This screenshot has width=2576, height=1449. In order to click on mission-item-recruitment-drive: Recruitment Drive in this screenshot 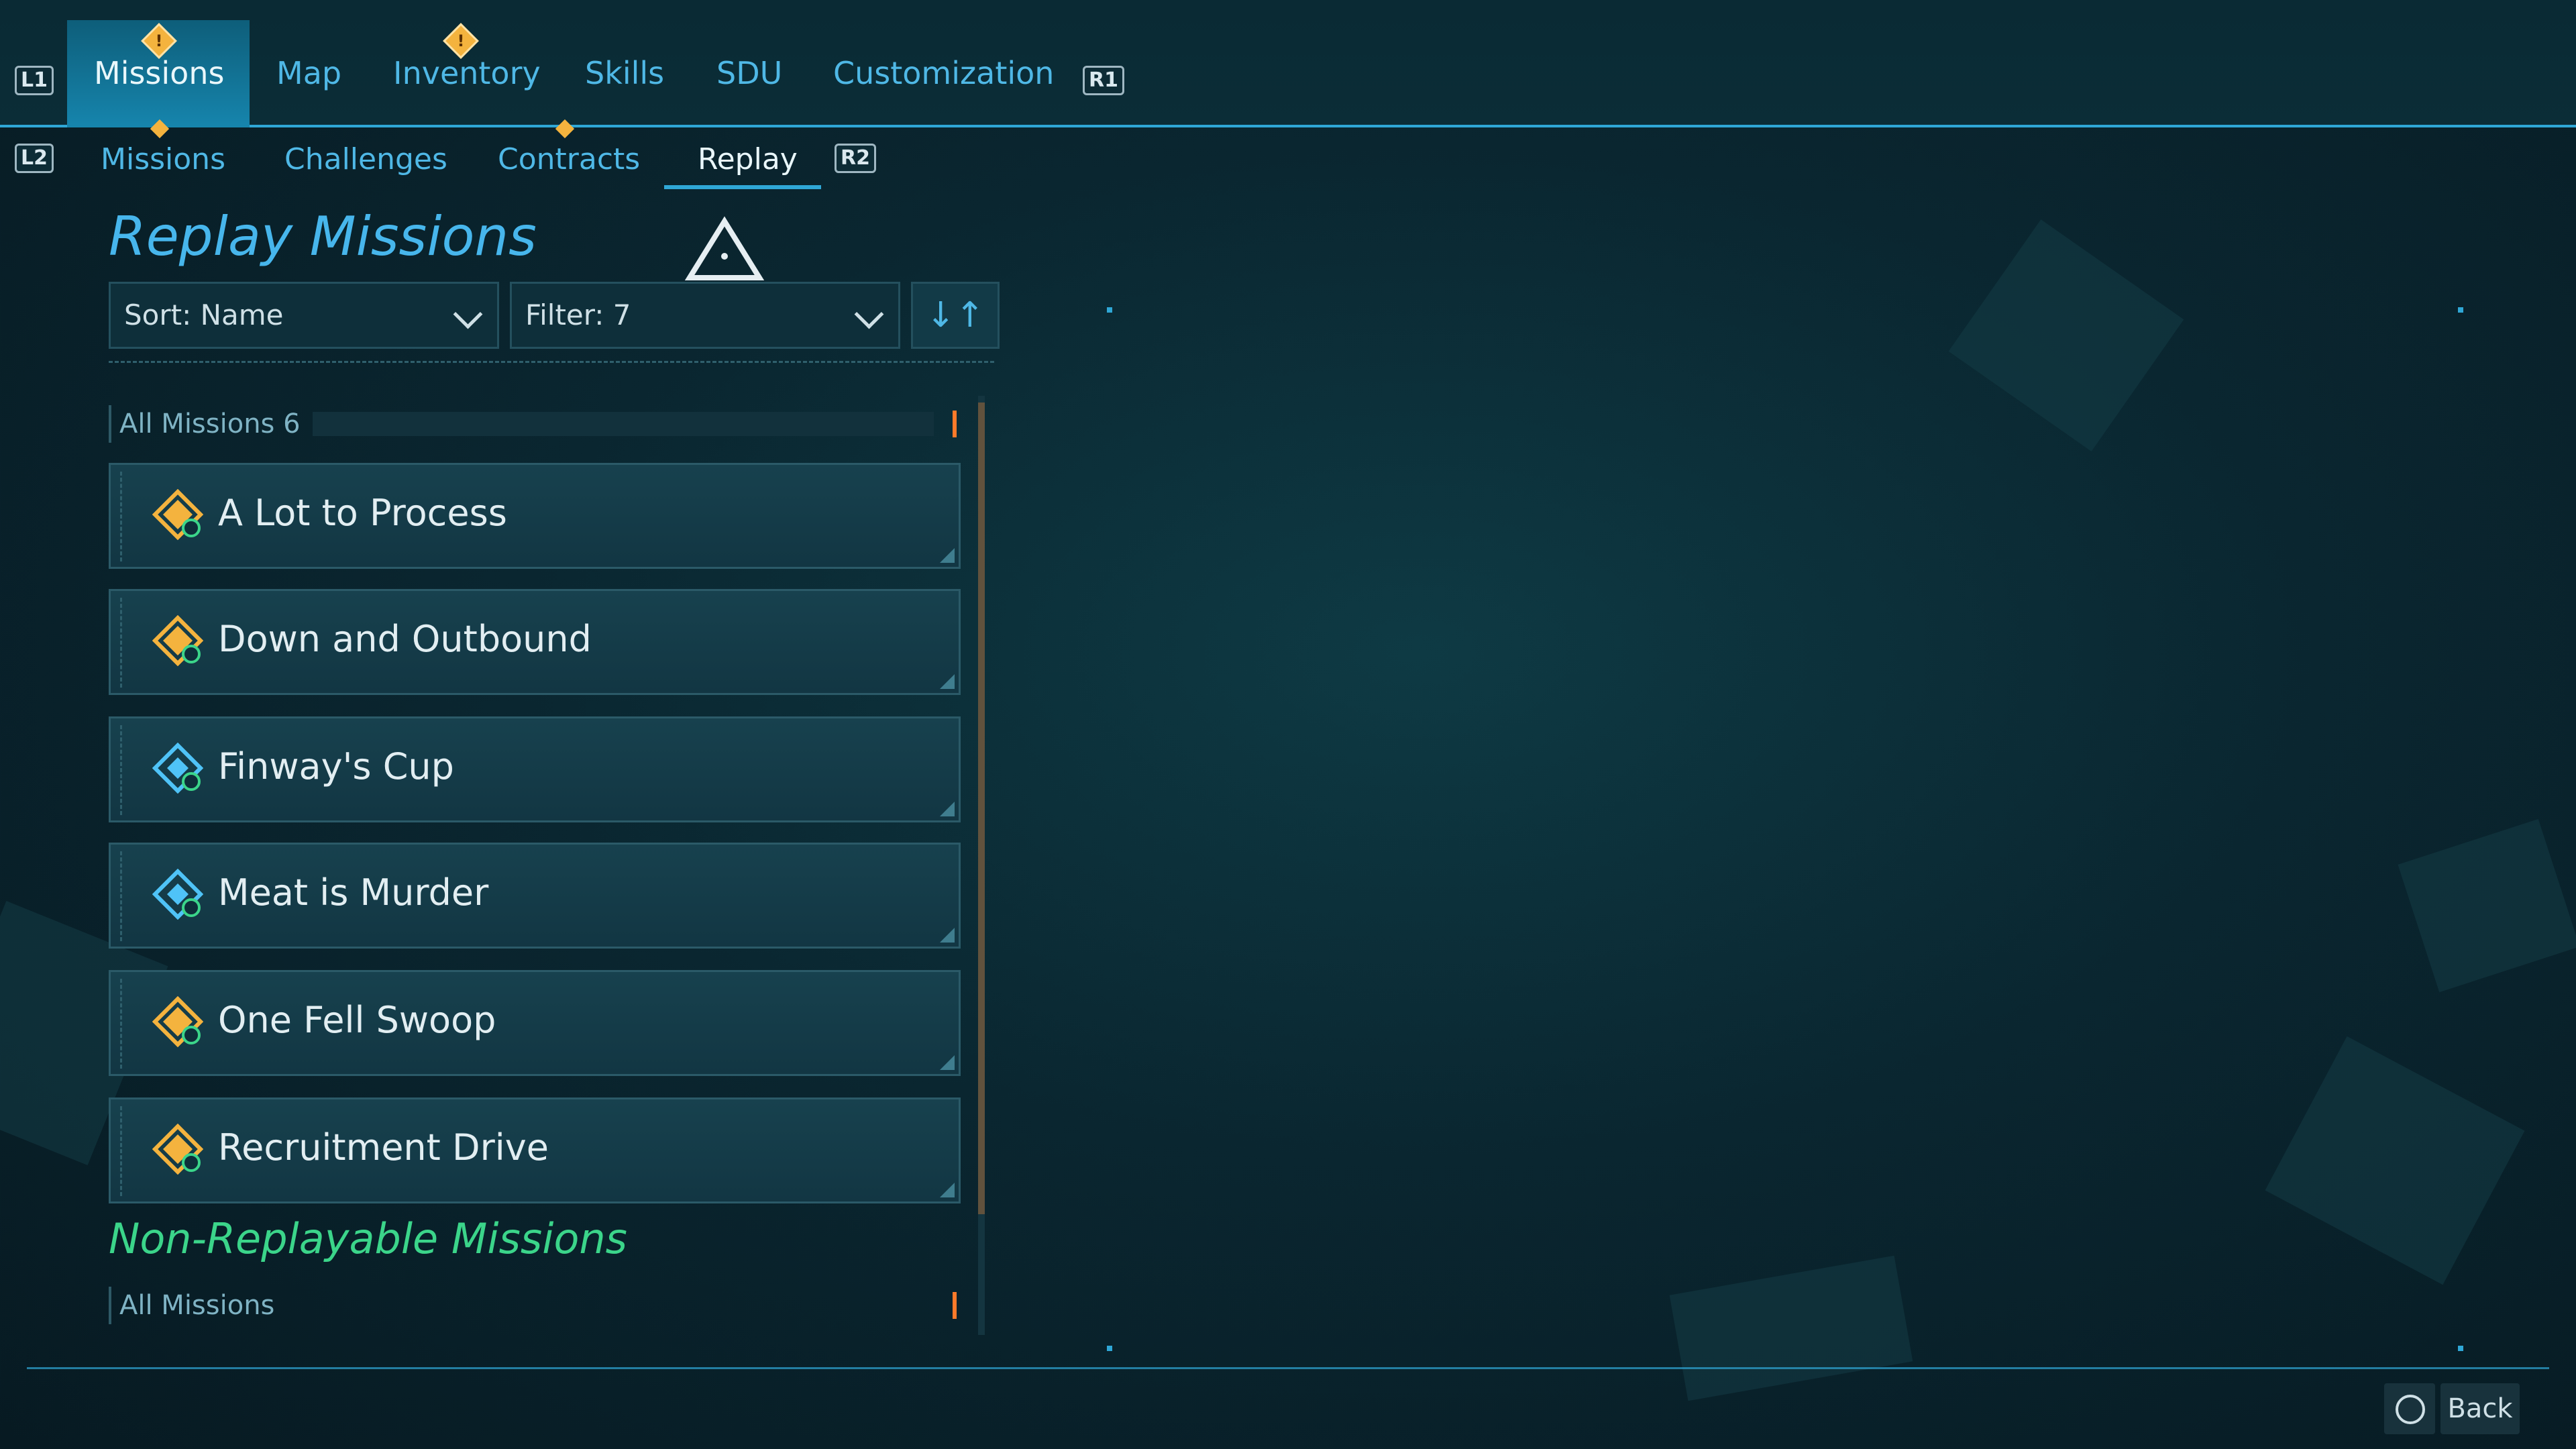, I will do `click(535, 1150)`.